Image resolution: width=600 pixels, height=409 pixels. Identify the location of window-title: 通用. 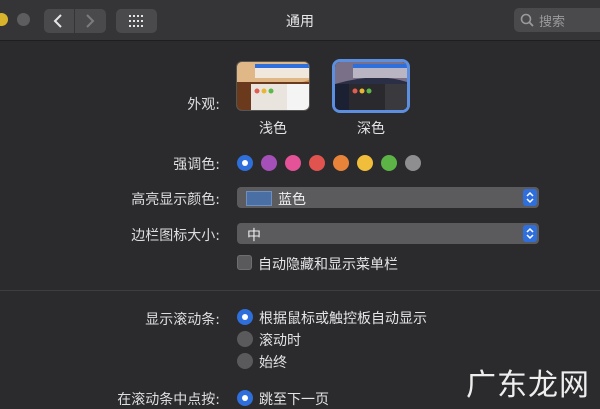
(300, 22).